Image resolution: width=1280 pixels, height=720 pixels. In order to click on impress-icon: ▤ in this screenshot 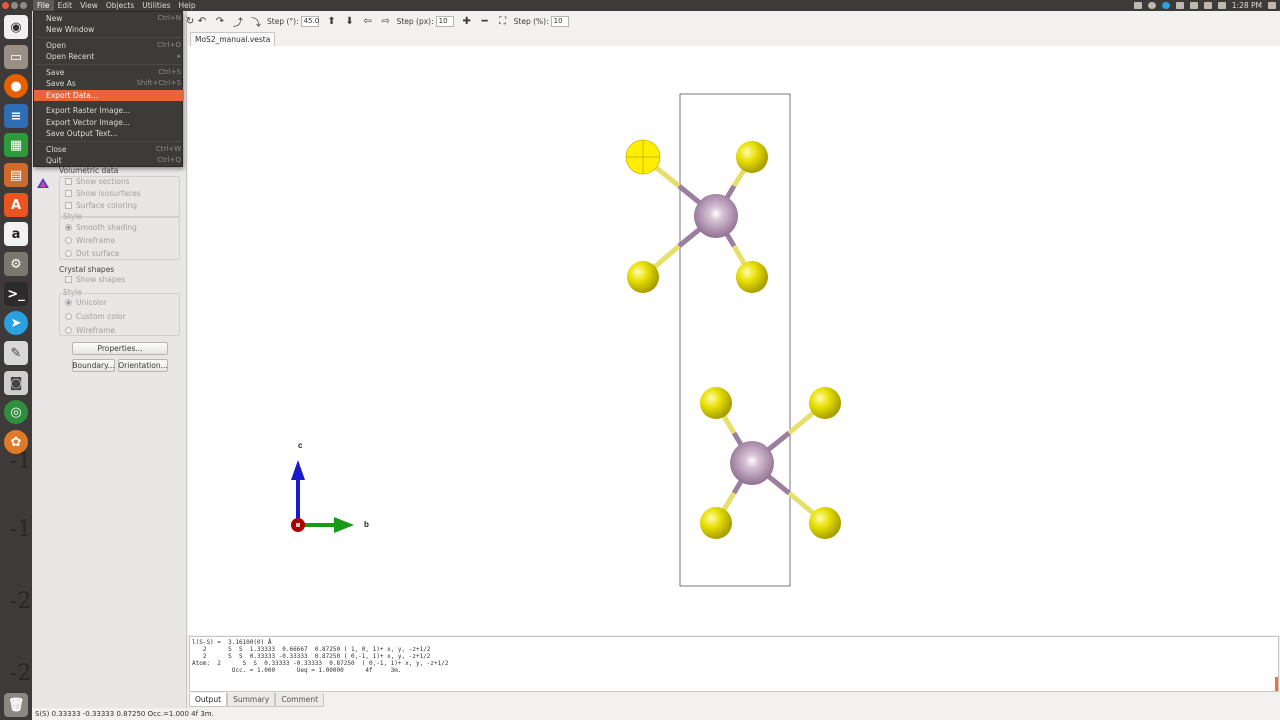, I will do `click(16, 175)`.